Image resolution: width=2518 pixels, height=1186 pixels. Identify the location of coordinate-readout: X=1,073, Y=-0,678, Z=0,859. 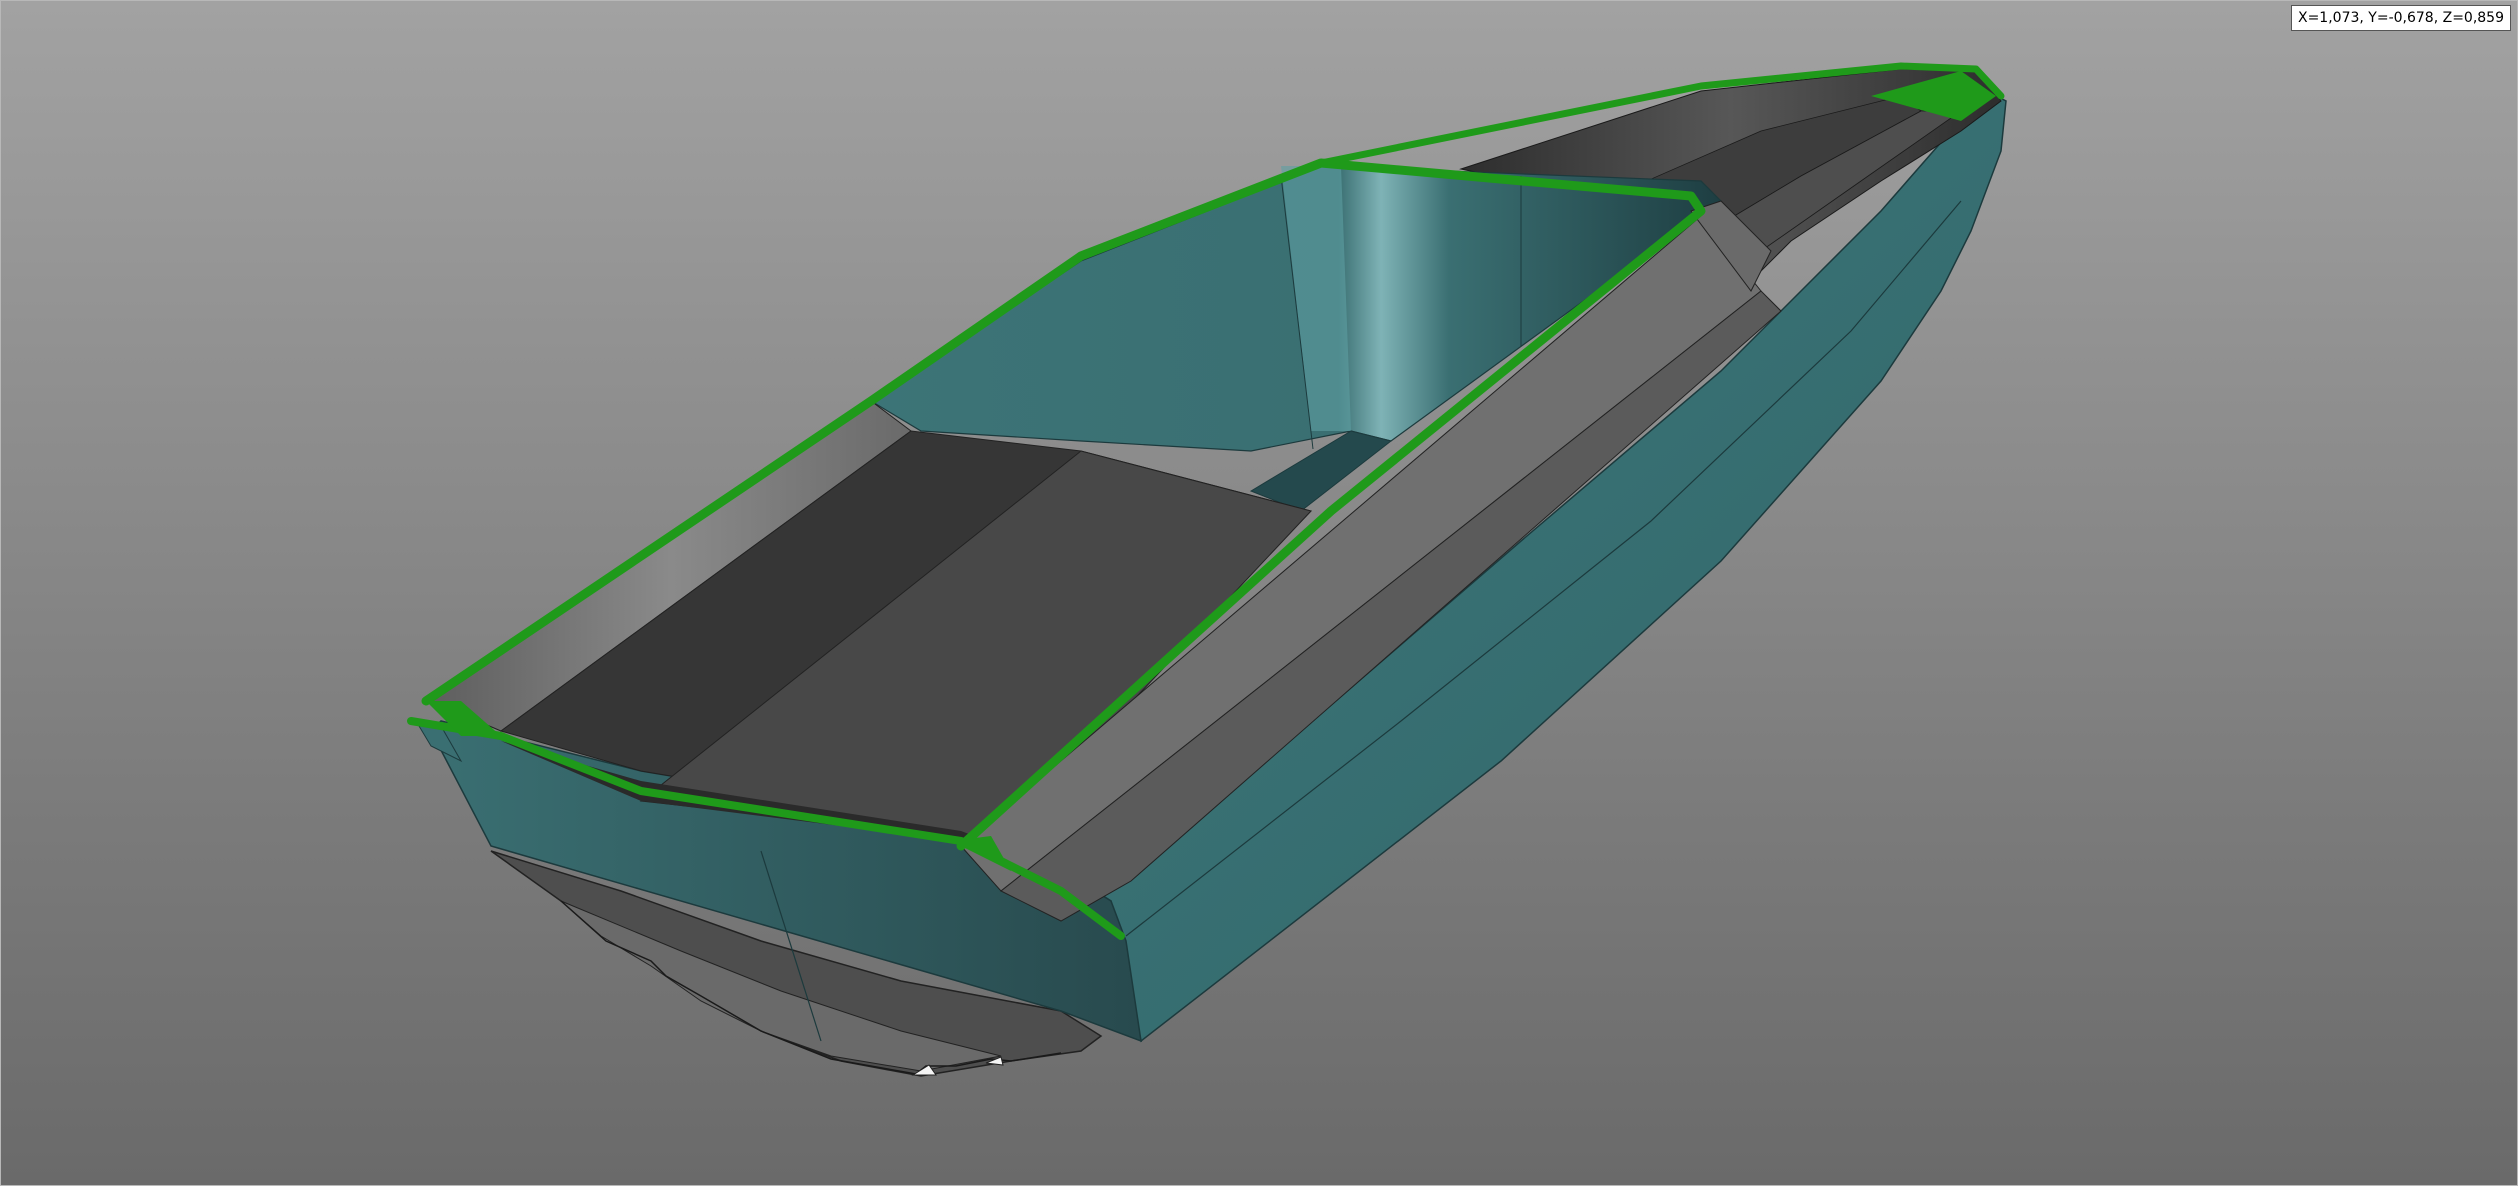
(2400, 18).